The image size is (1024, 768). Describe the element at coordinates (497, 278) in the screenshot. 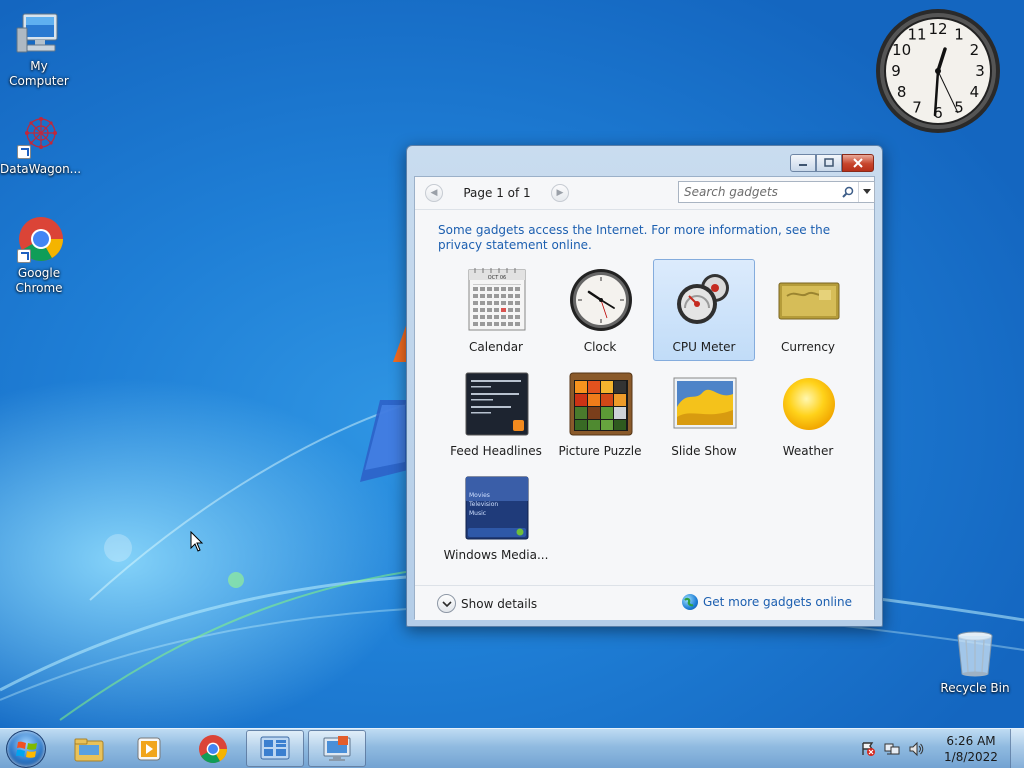

I see `svg-text: OCT 06` at that location.